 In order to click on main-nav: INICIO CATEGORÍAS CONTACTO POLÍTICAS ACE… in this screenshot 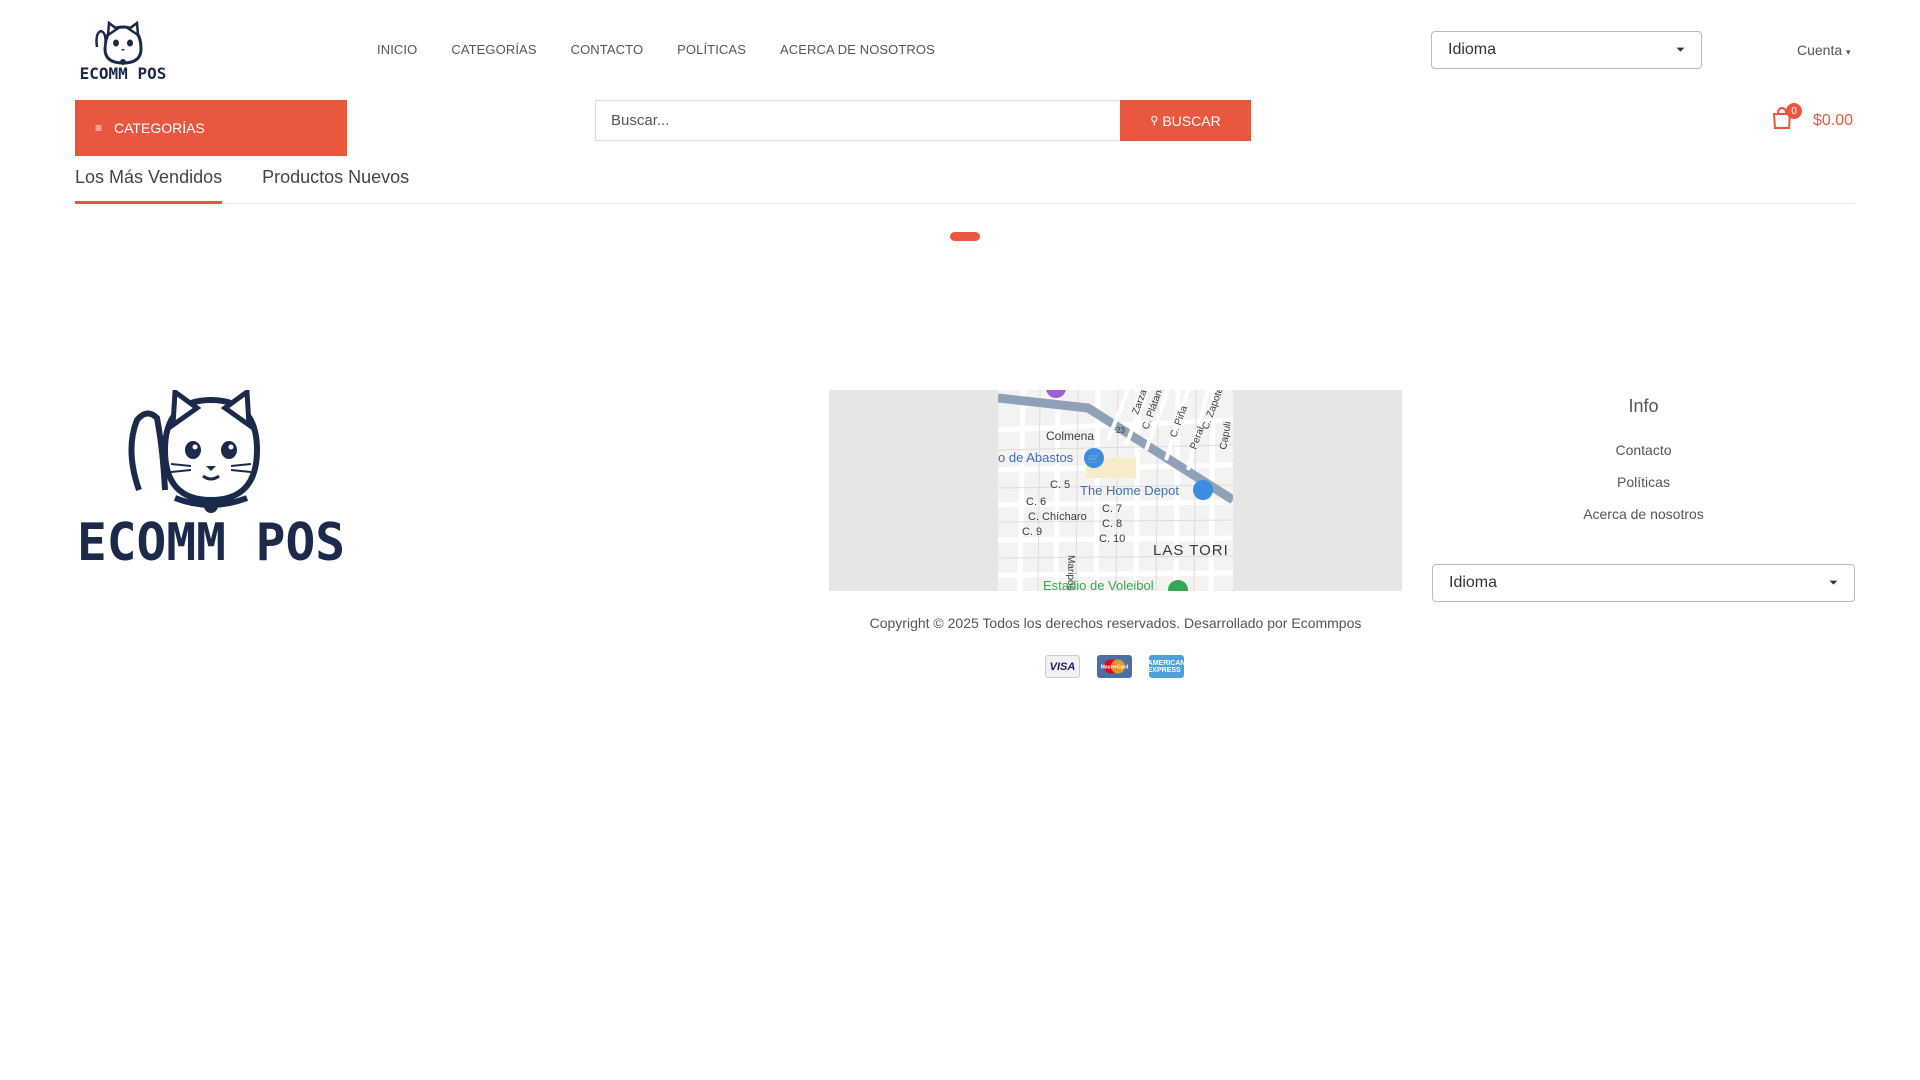, I will do `click(673, 49)`.